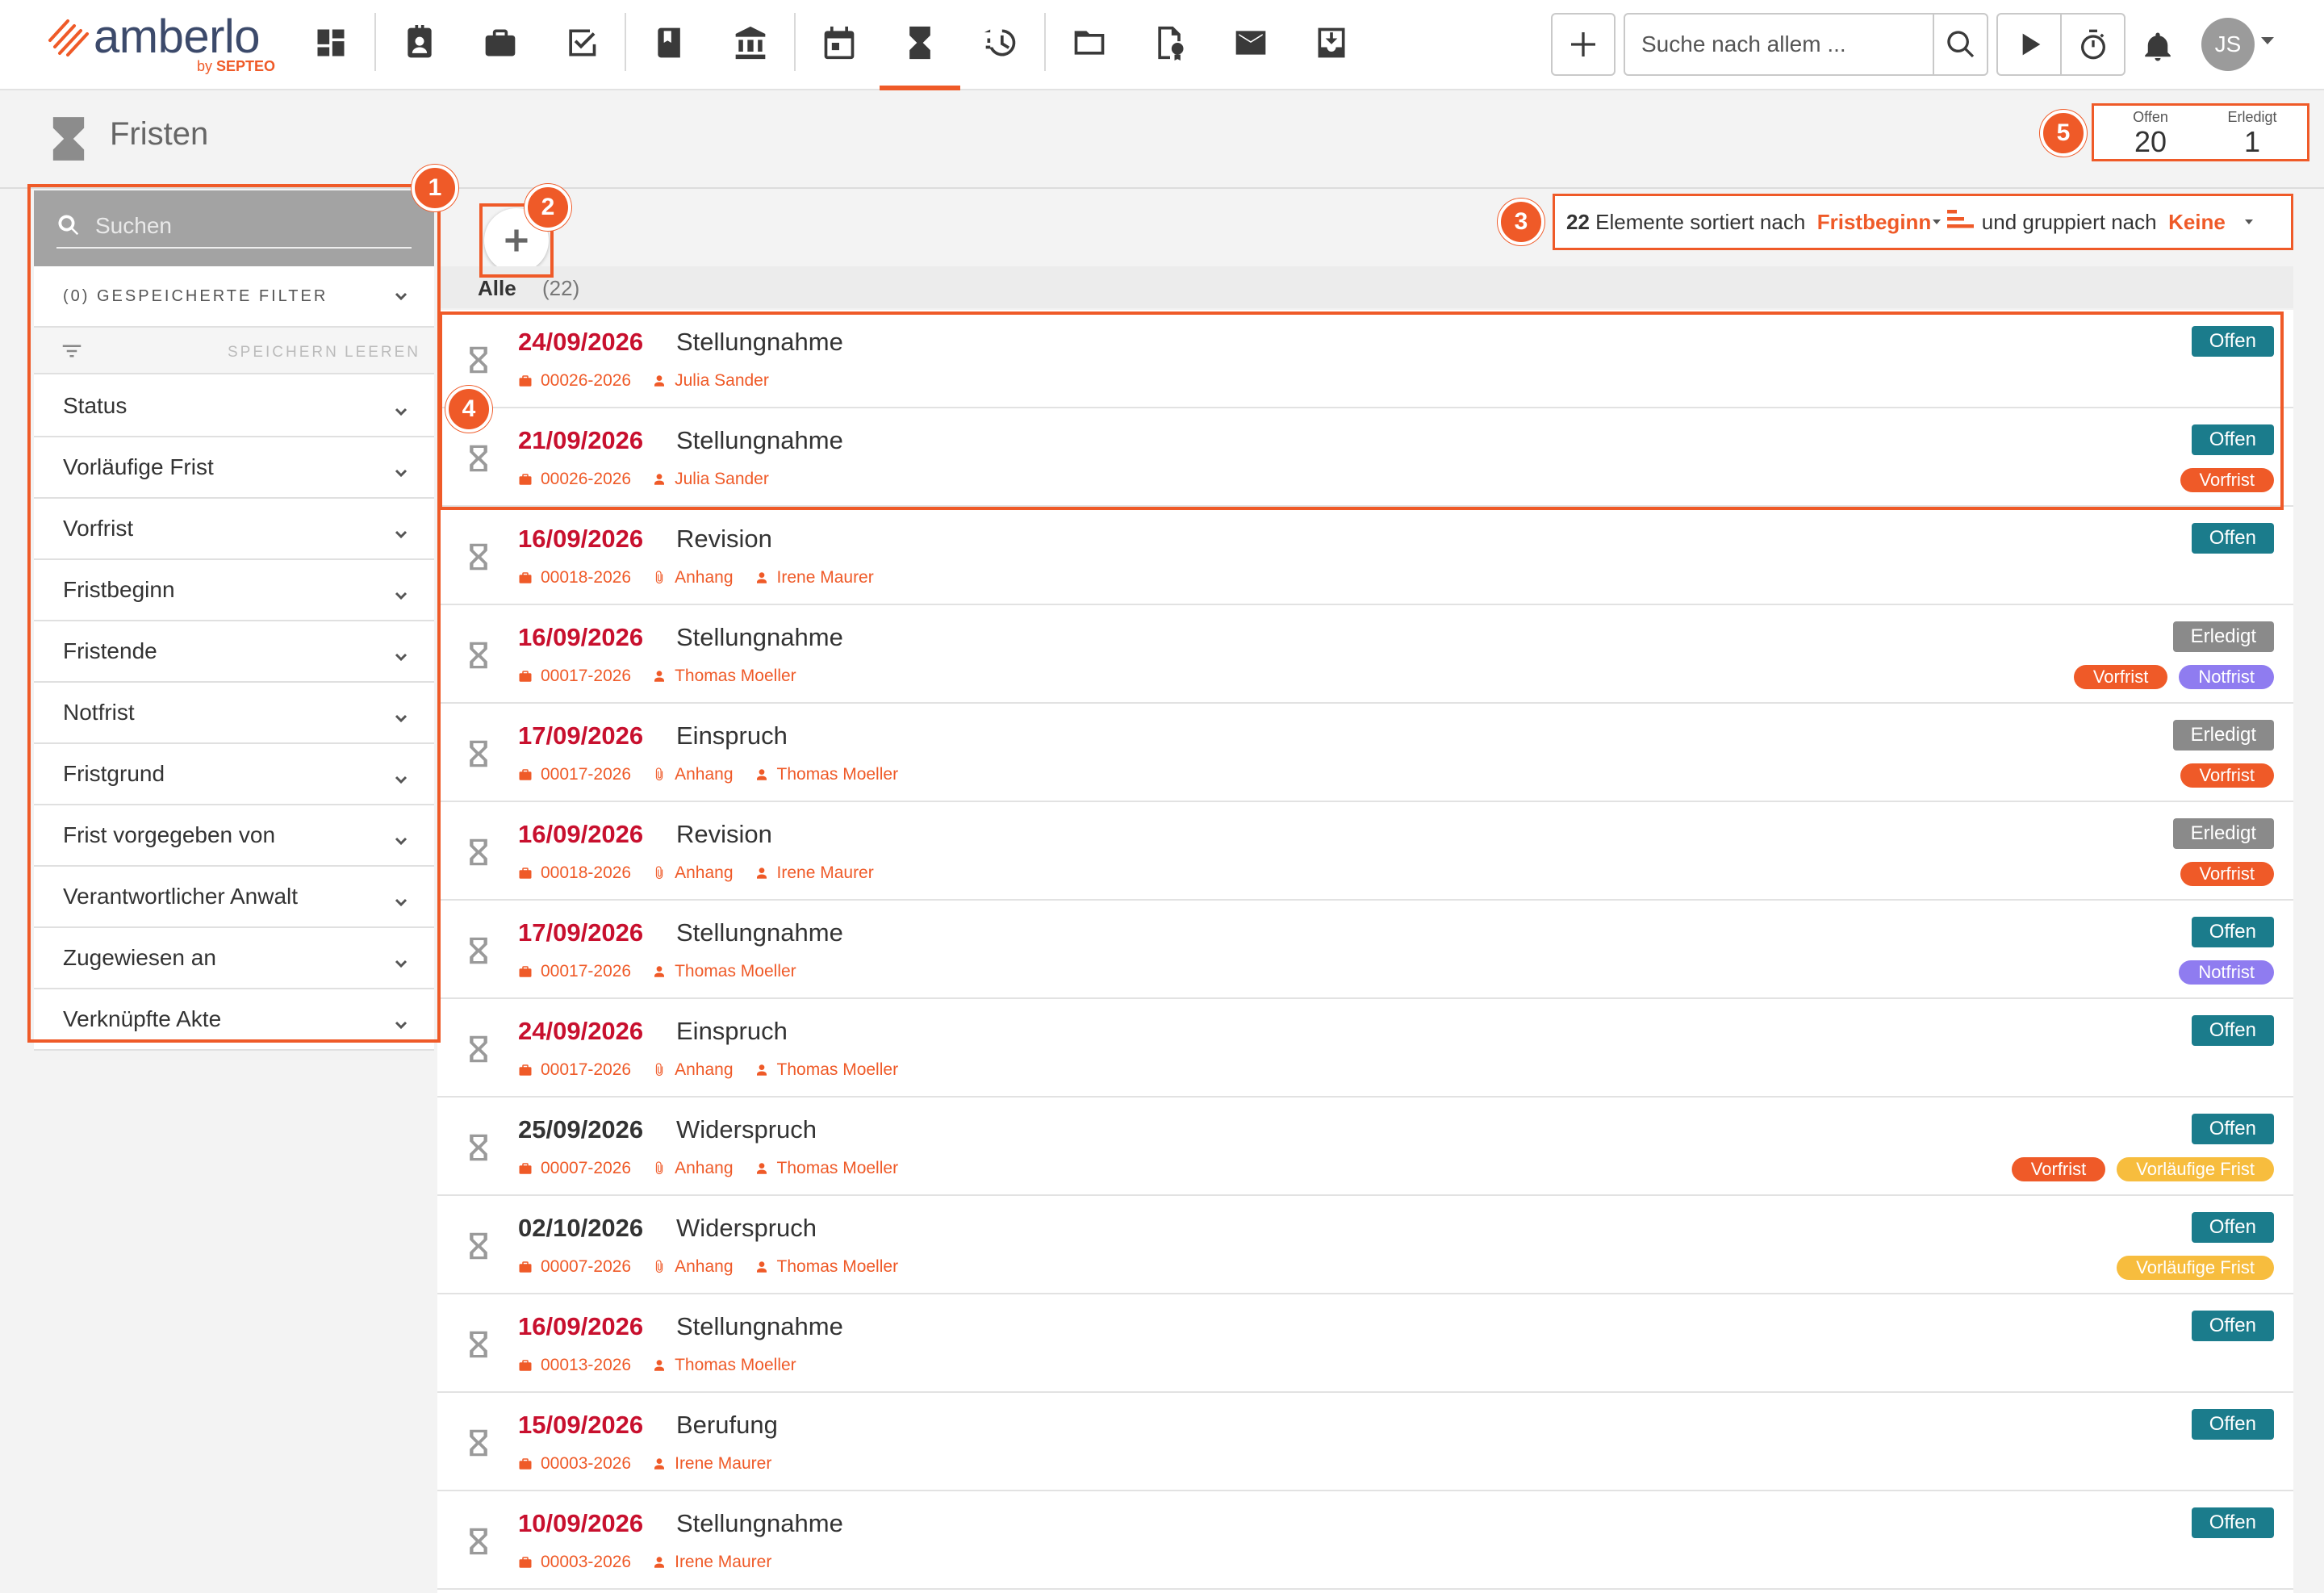 The image size is (2324, 1593). What do you see at coordinates (1960, 44) in the screenshot?
I see `global-search-button` at bounding box center [1960, 44].